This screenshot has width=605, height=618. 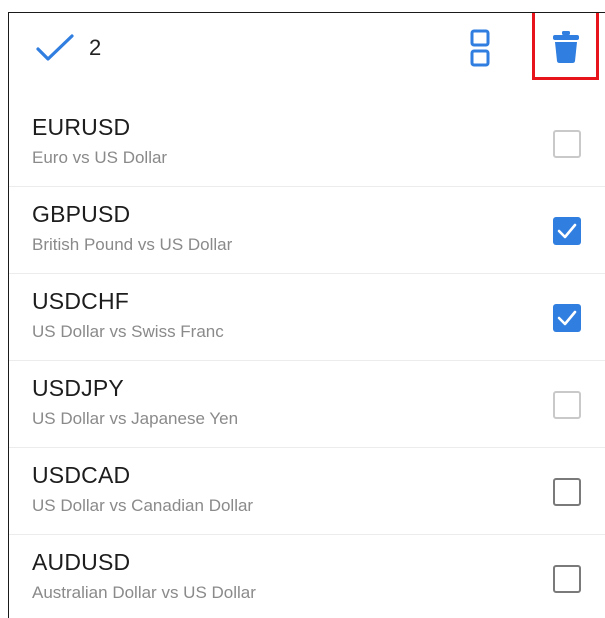 What do you see at coordinates (81, 475) in the screenshot?
I see `symbol-name: USDCAD` at bounding box center [81, 475].